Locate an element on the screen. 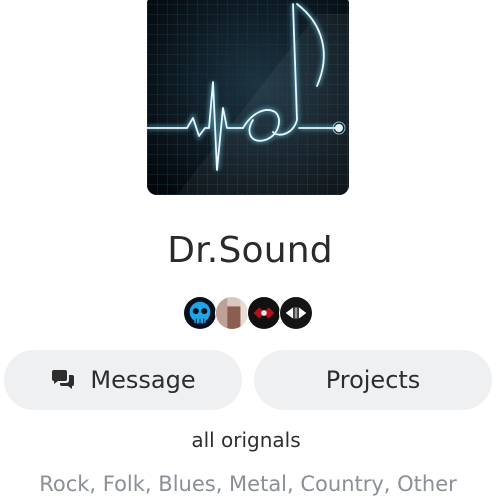  mutual-followers-group is located at coordinates (253, 313).